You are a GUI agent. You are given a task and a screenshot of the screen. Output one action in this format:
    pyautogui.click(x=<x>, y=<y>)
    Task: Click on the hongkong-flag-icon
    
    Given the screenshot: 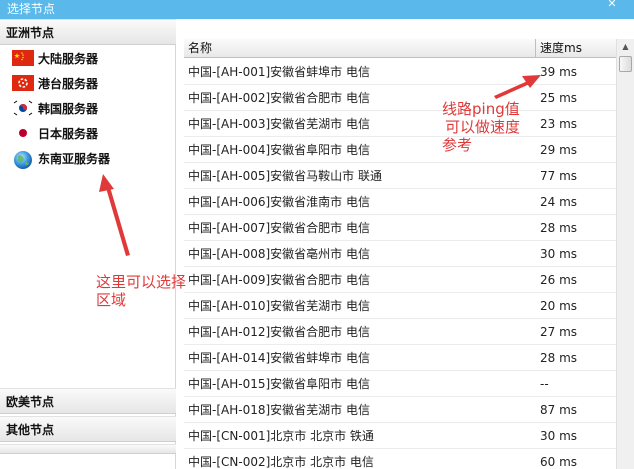 What is the action you would take?
    pyautogui.click(x=23, y=83)
    